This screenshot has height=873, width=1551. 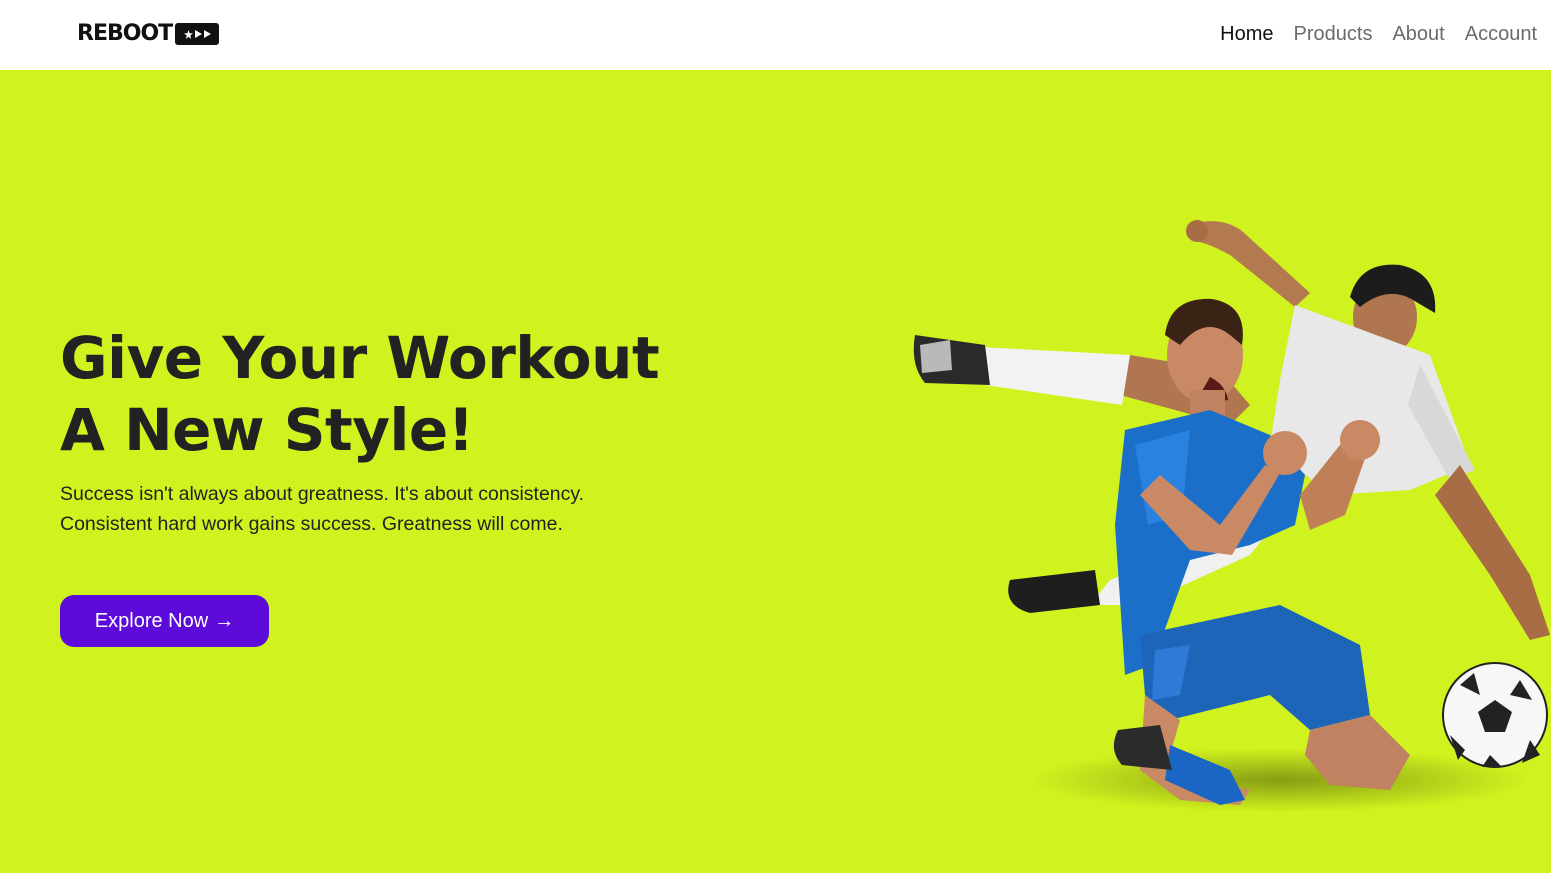 What do you see at coordinates (1501, 34) in the screenshot?
I see `nav-link-account: Account` at bounding box center [1501, 34].